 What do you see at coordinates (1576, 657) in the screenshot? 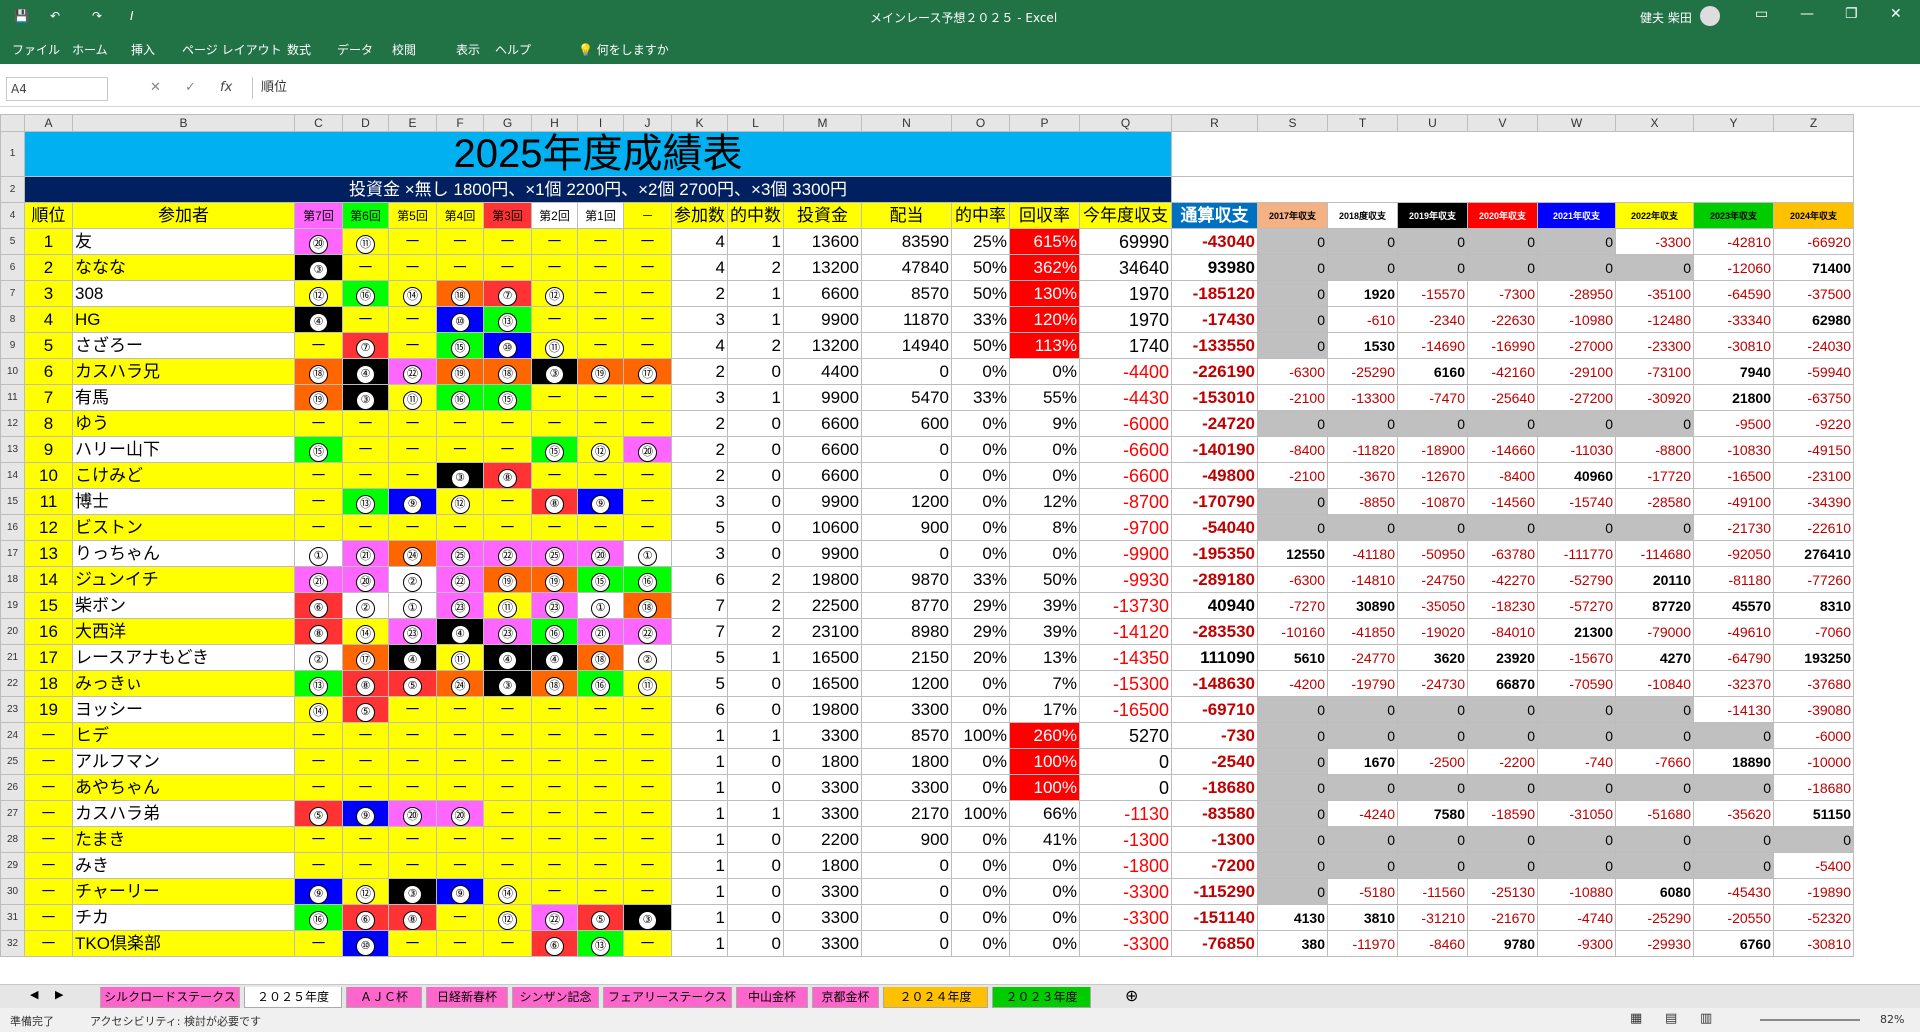
I see `yearly-balance: -15670` at bounding box center [1576, 657].